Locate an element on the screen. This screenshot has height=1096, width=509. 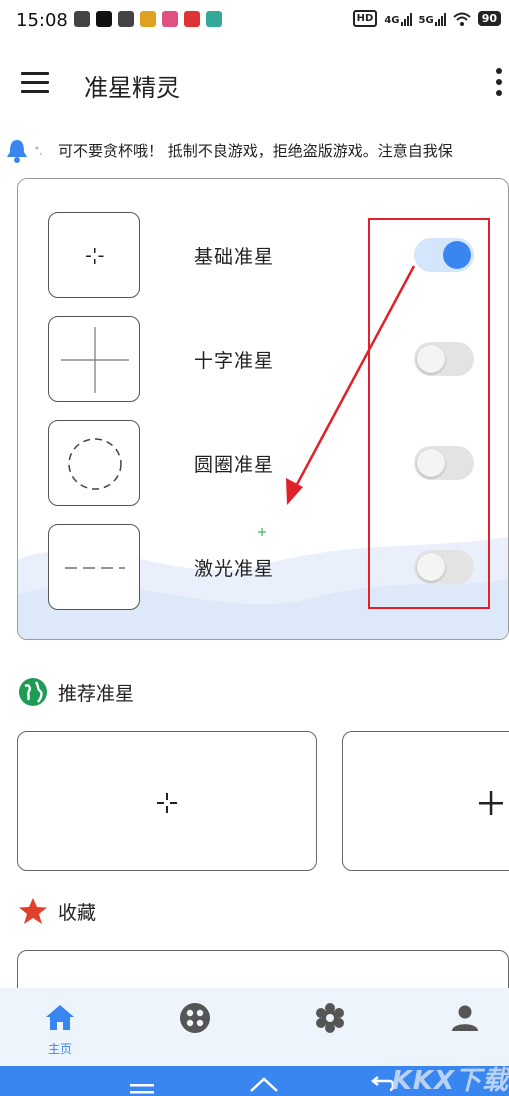
crosshair-label: 十字准星 is located at coordinates (234, 361).